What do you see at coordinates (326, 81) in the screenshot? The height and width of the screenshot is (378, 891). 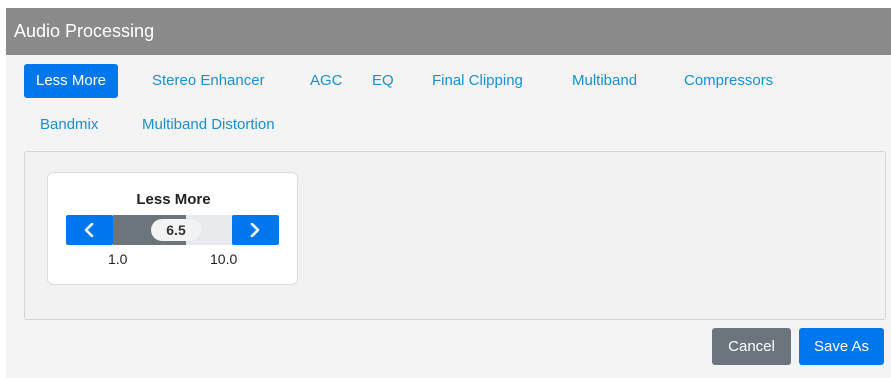 I see `tab-agc: AGC` at bounding box center [326, 81].